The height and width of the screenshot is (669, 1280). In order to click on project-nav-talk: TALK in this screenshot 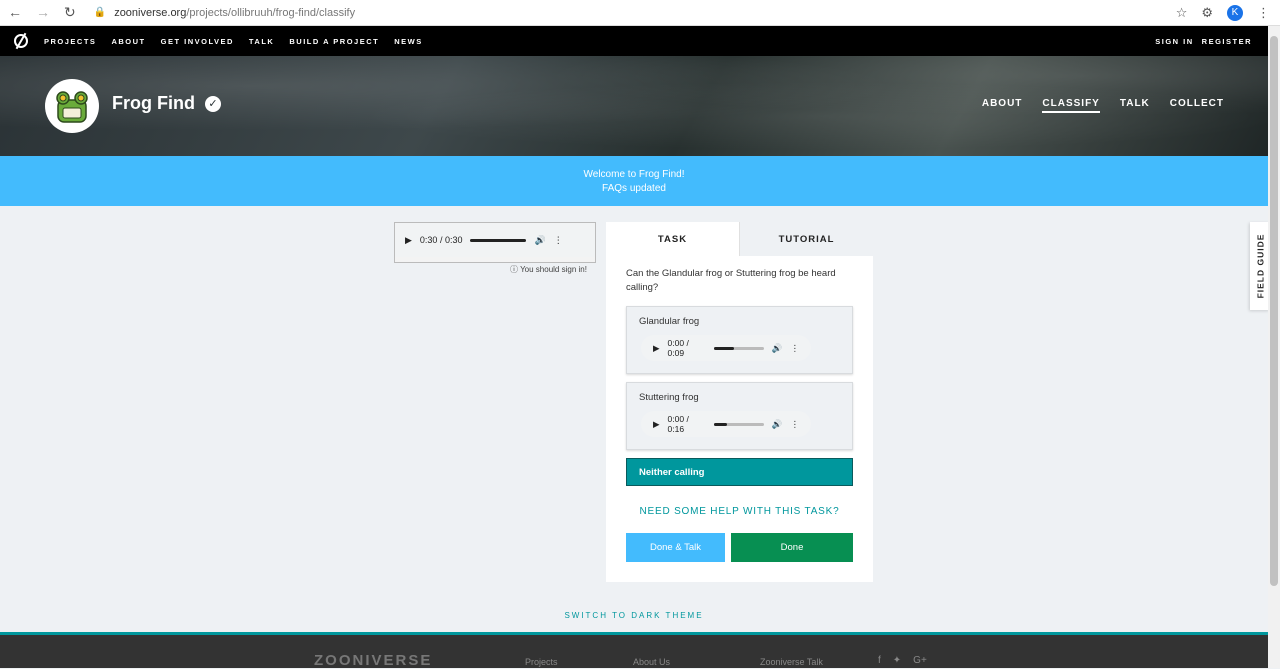, I will do `click(1135, 105)`.